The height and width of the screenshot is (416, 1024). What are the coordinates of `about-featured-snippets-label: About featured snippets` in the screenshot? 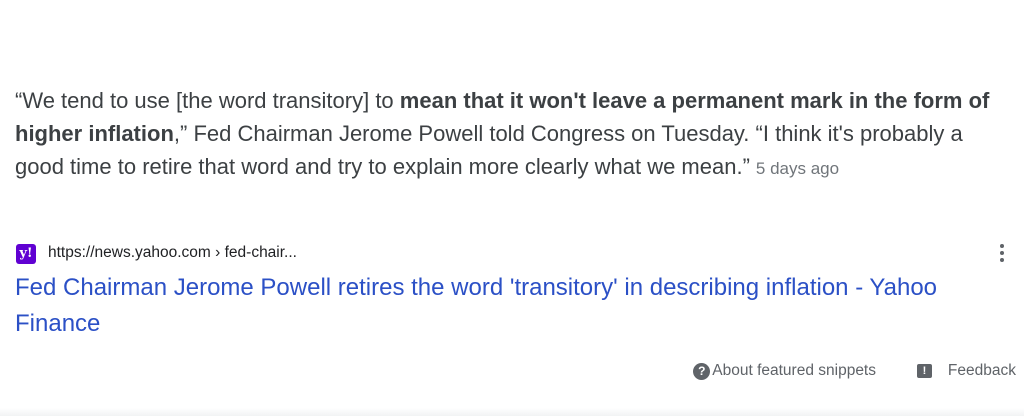 It's located at (794, 370).